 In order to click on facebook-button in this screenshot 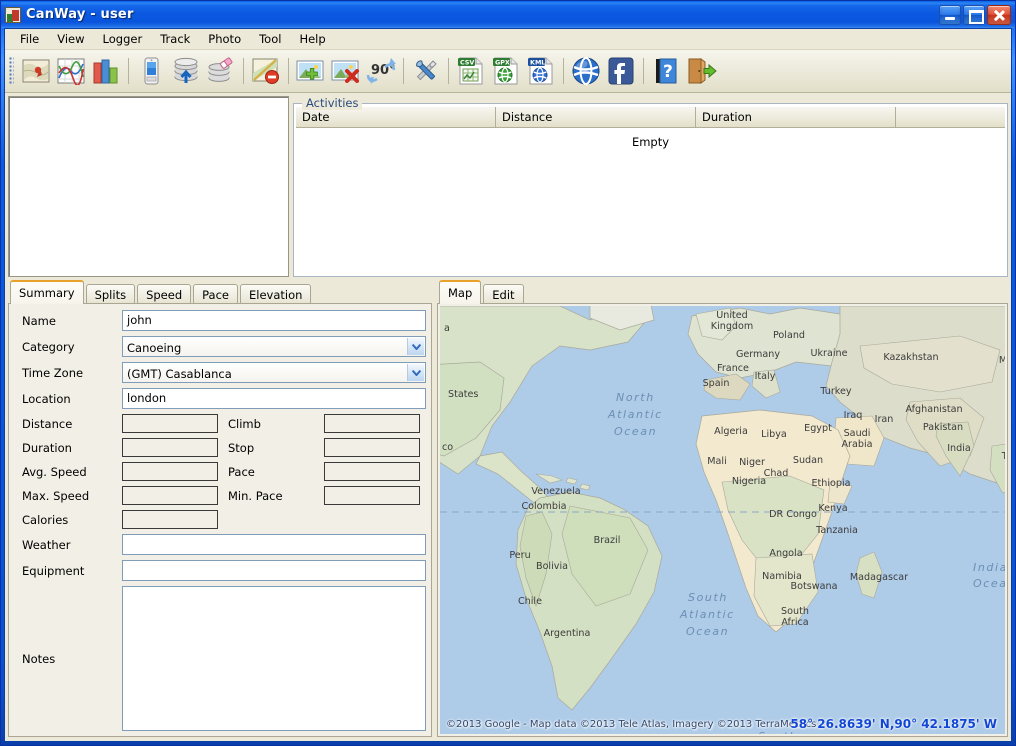, I will do `click(621, 71)`.